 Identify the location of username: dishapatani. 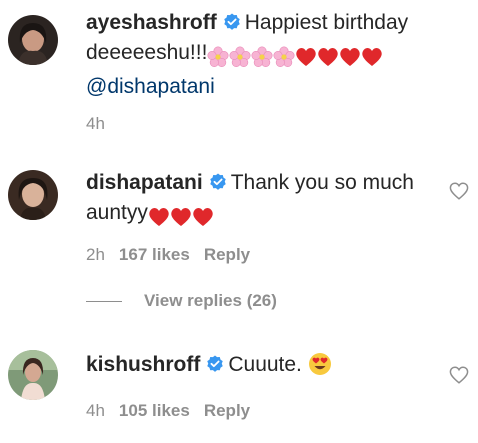
(144, 182).